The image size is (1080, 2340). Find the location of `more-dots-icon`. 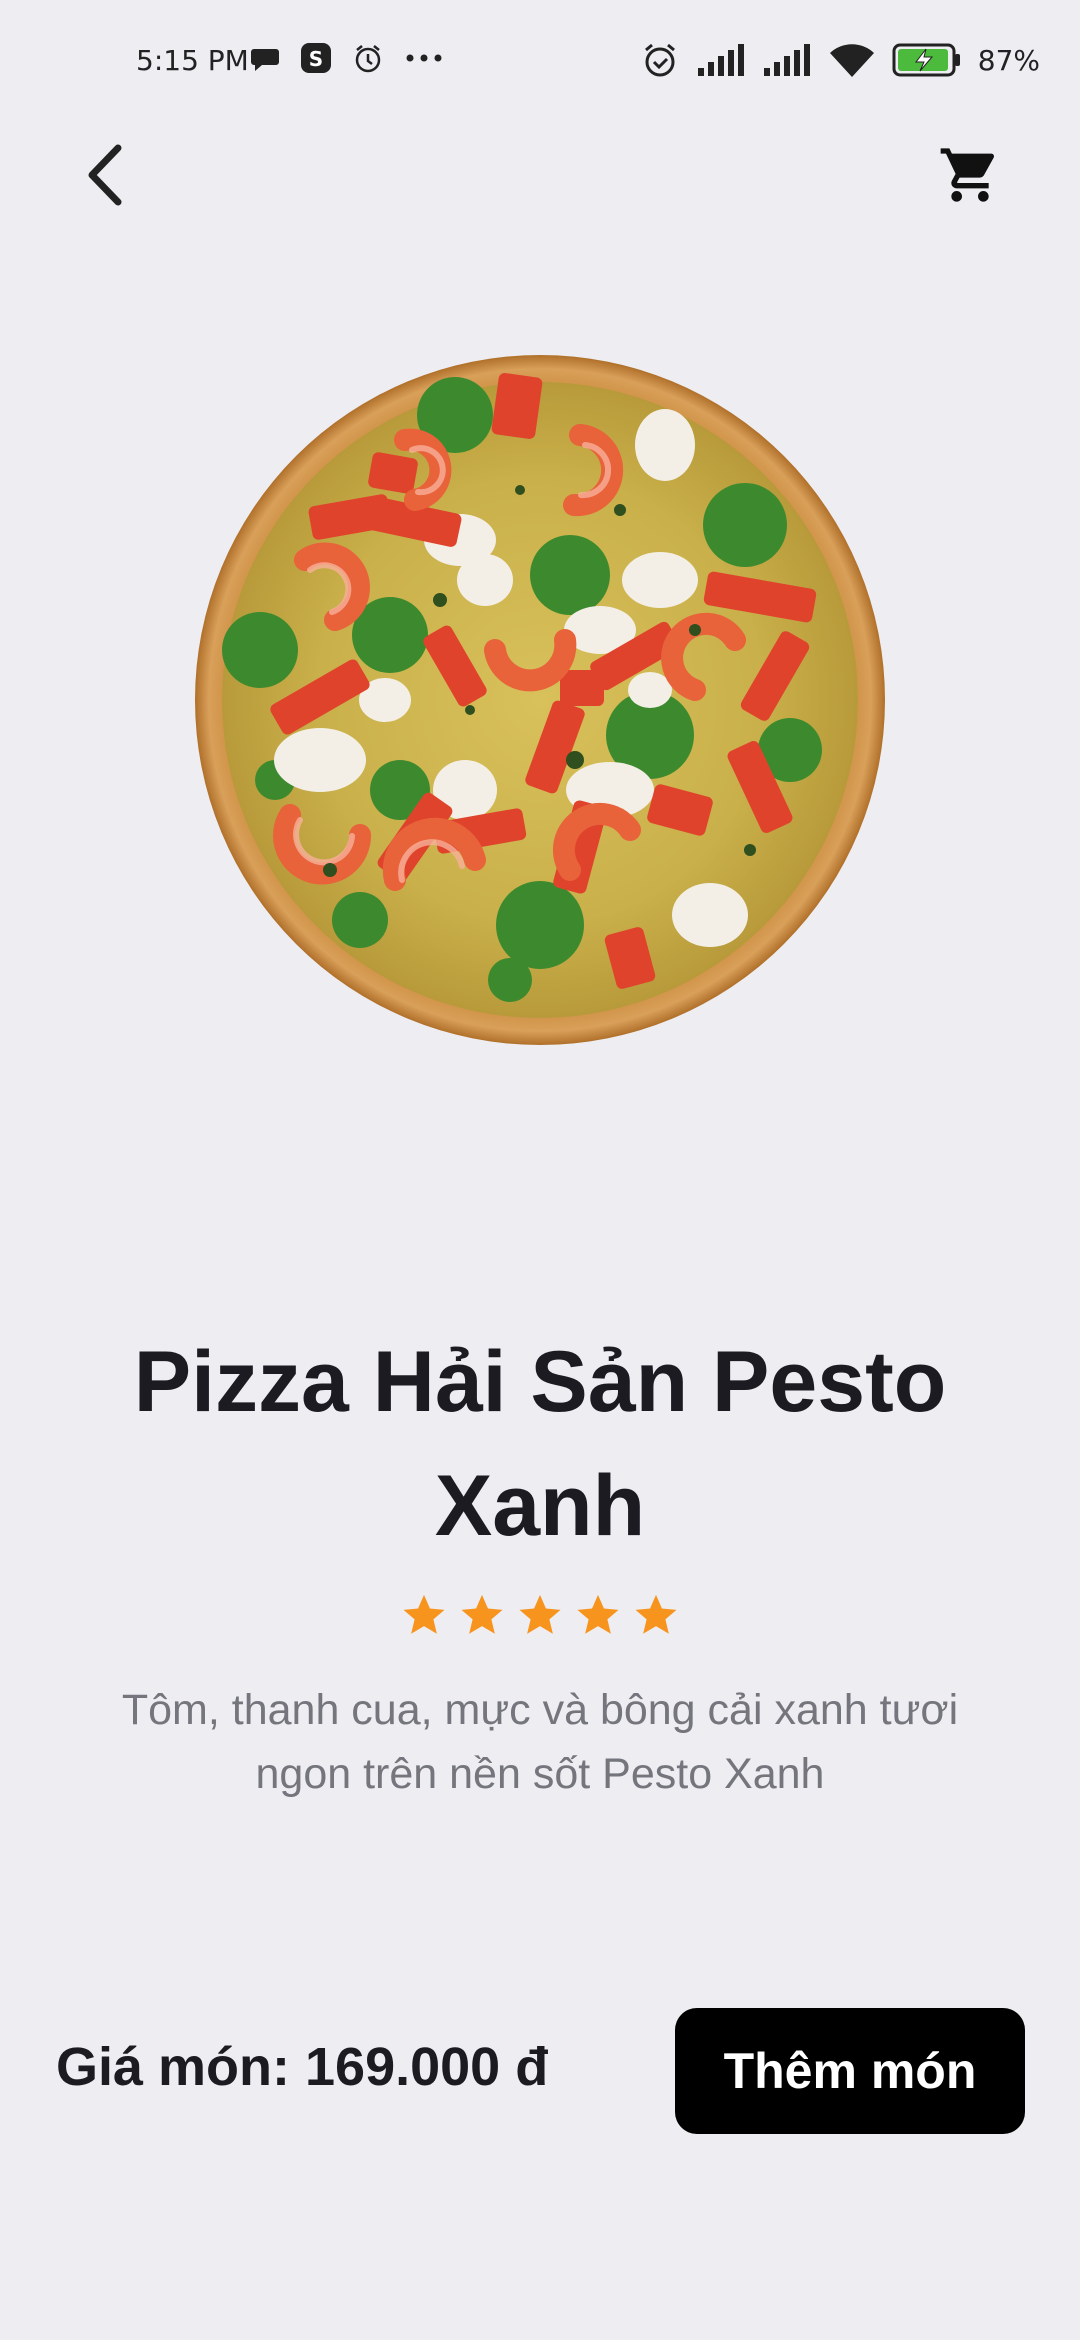

more-dots-icon is located at coordinates (424, 58).